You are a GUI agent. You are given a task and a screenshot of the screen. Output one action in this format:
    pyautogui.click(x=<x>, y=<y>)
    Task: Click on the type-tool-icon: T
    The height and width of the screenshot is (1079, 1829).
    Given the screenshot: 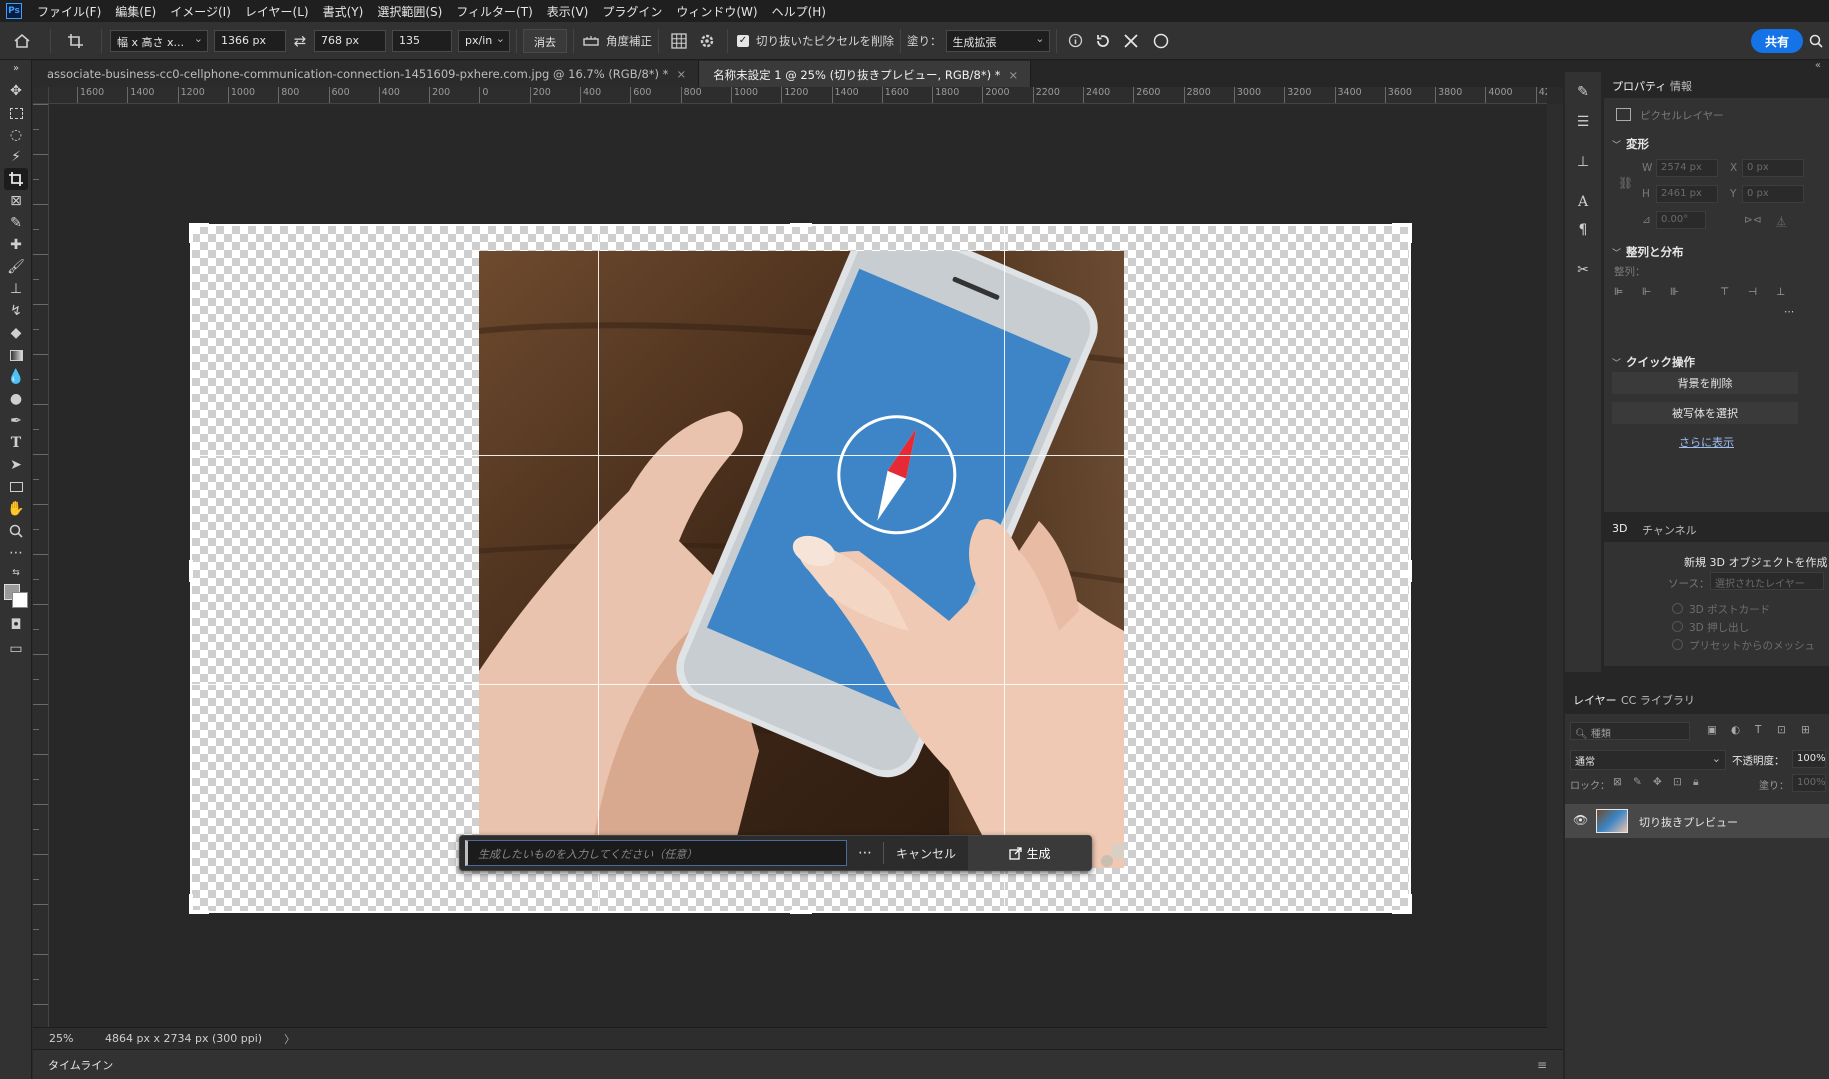 What is the action you would take?
    pyautogui.click(x=16, y=443)
    